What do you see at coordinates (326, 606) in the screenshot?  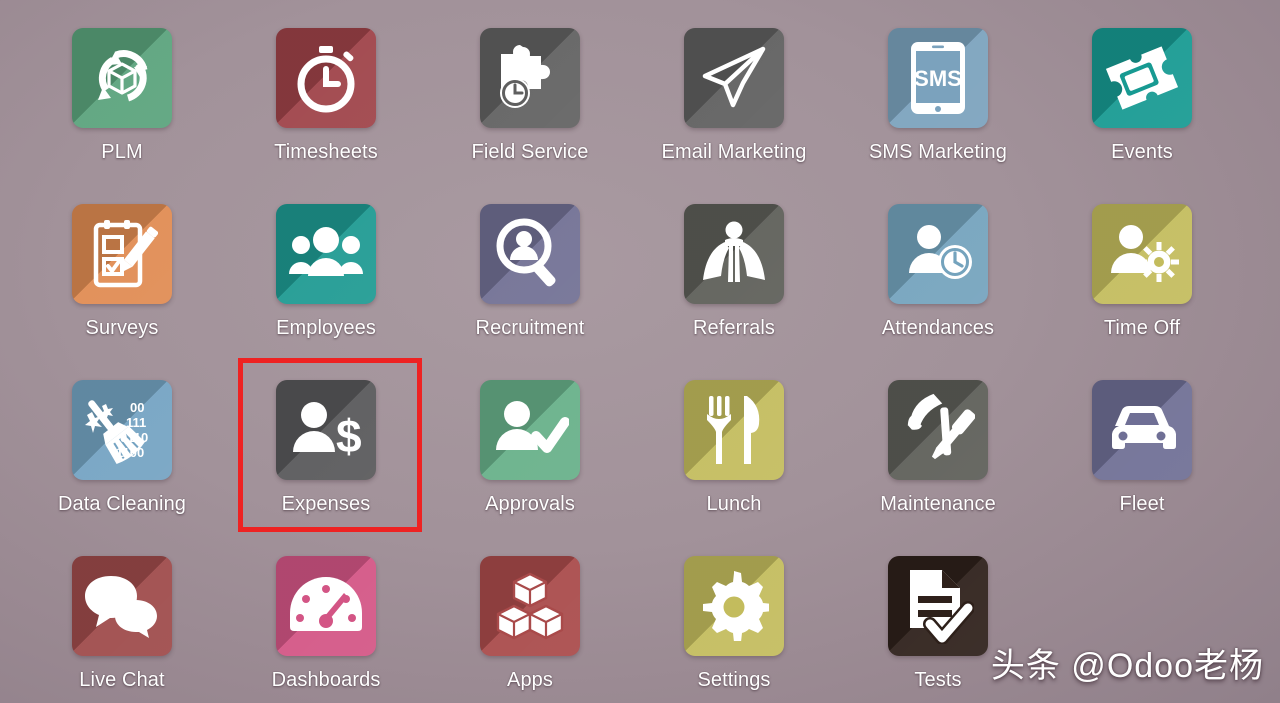 I see `gauge-icon` at bounding box center [326, 606].